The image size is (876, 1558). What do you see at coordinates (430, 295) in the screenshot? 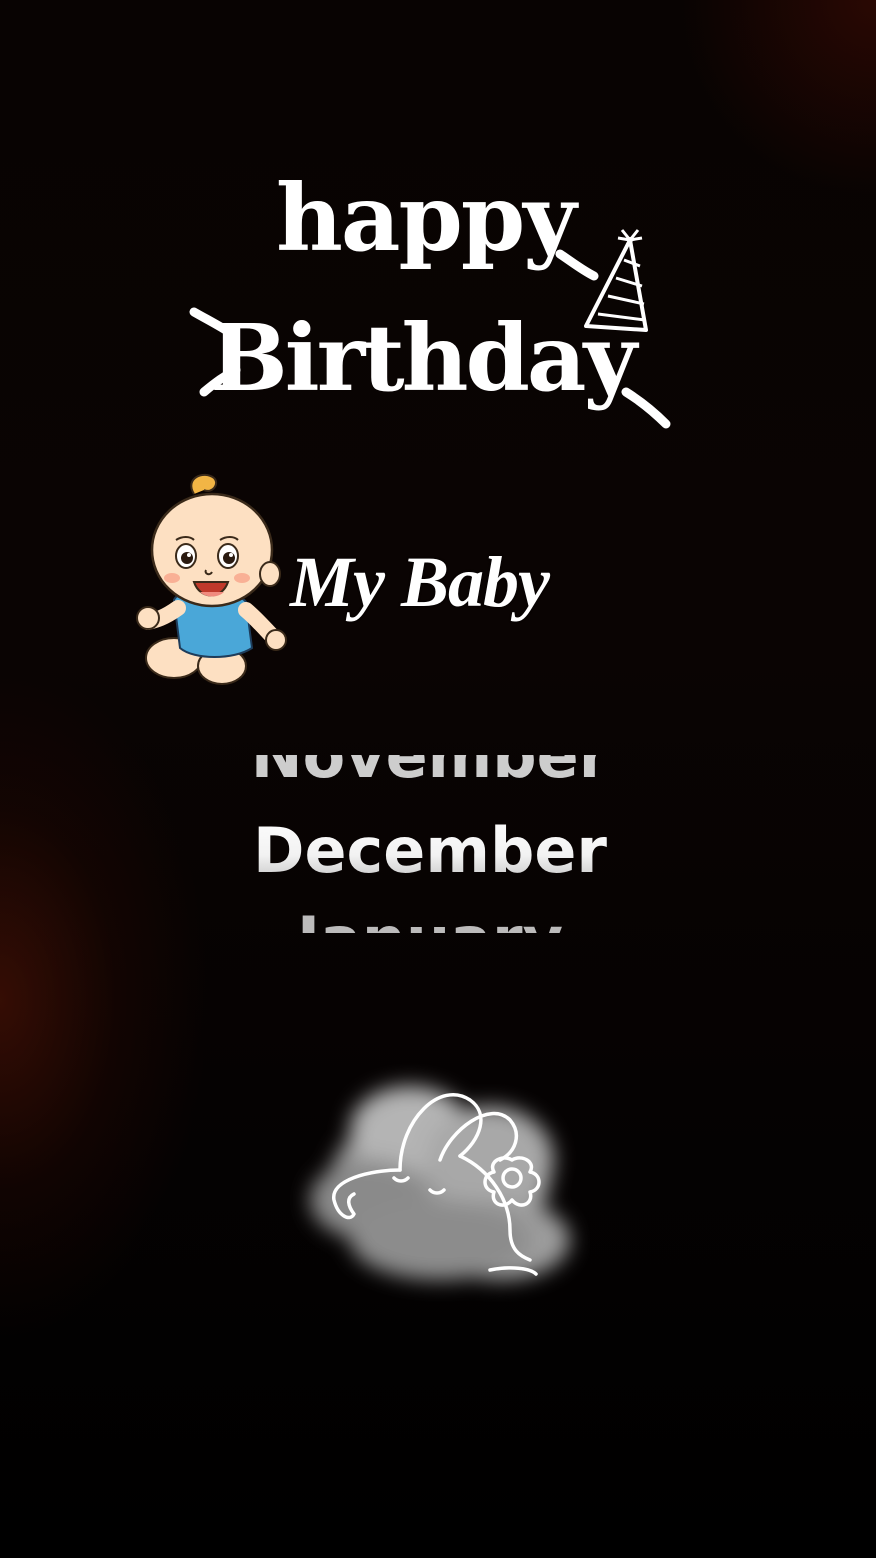
I see `birthday-title: happy Birthday` at bounding box center [430, 295].